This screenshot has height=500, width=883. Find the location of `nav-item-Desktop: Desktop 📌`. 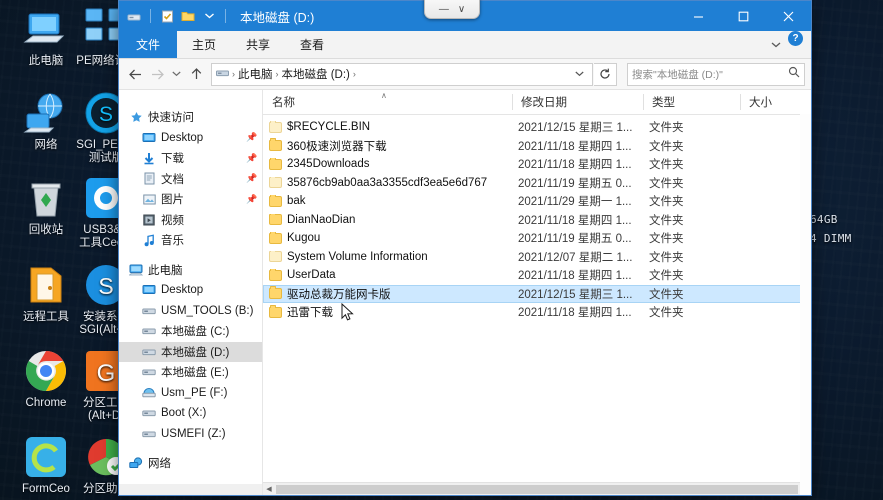

nav-item-Desktop: Desktop 📌 is located at coordinates (190, 138).